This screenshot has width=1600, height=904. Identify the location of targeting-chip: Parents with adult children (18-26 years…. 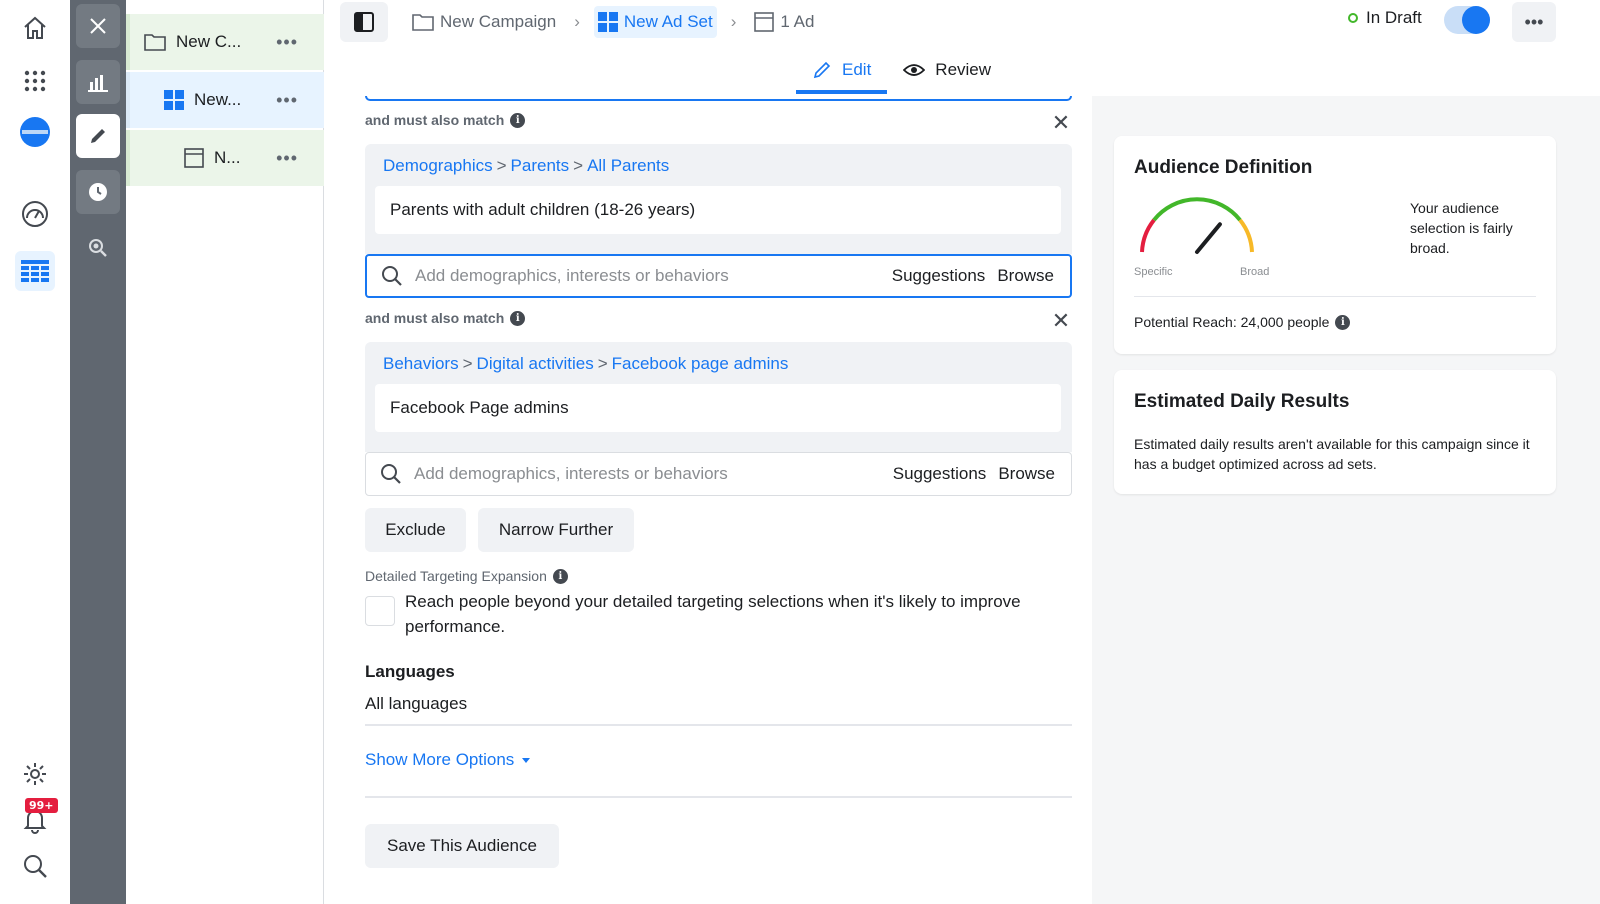
(718, 210).